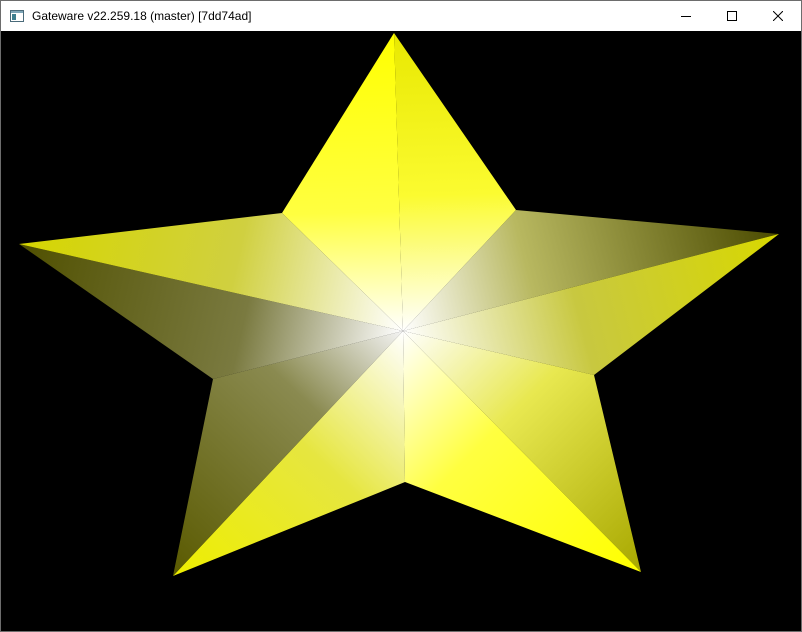 This screenshot has width=802, height=632. I want to click on title-bar: Gateware v22.259.18 (master) [7dd74ad], so click(401, 16).